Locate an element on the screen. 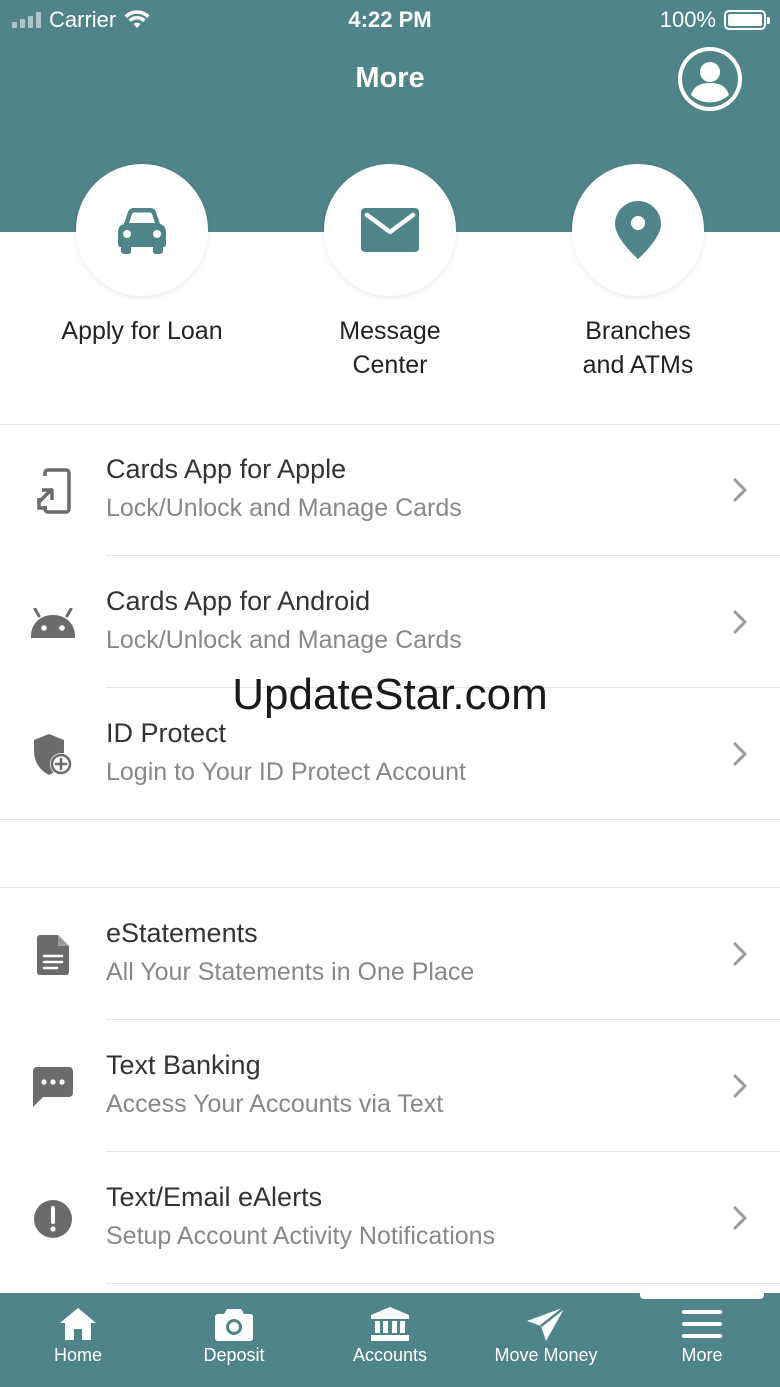 This screenshot has height=1387, width=780. list-item-title: ID Protect is located at coordinates (166, 733).